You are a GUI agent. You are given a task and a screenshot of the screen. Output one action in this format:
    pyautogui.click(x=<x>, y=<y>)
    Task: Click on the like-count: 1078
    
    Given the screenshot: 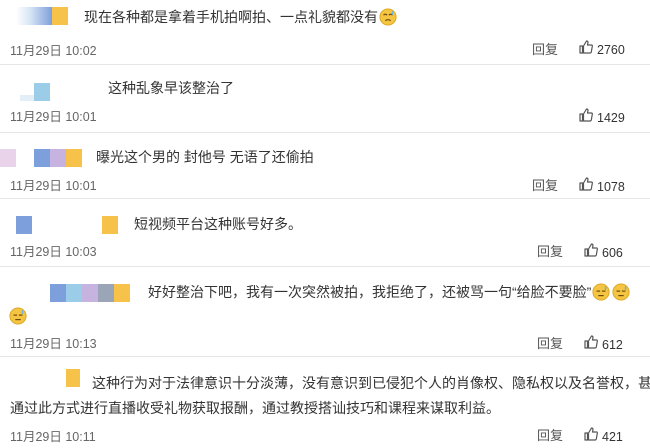 What is the action you would take?
    pyautogui.click(x=611, y=186)
    